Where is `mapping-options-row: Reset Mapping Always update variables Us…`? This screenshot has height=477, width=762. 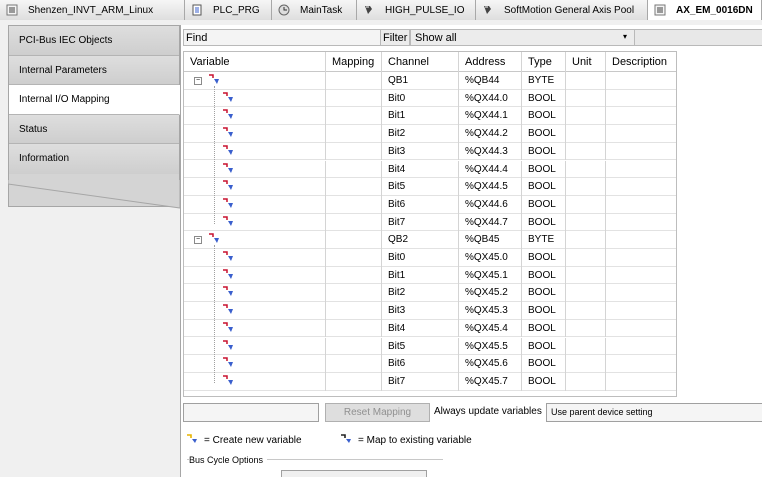 mapping-options-row: Reset Mapping Always update variables Us… is located at coordinates (472, 413).